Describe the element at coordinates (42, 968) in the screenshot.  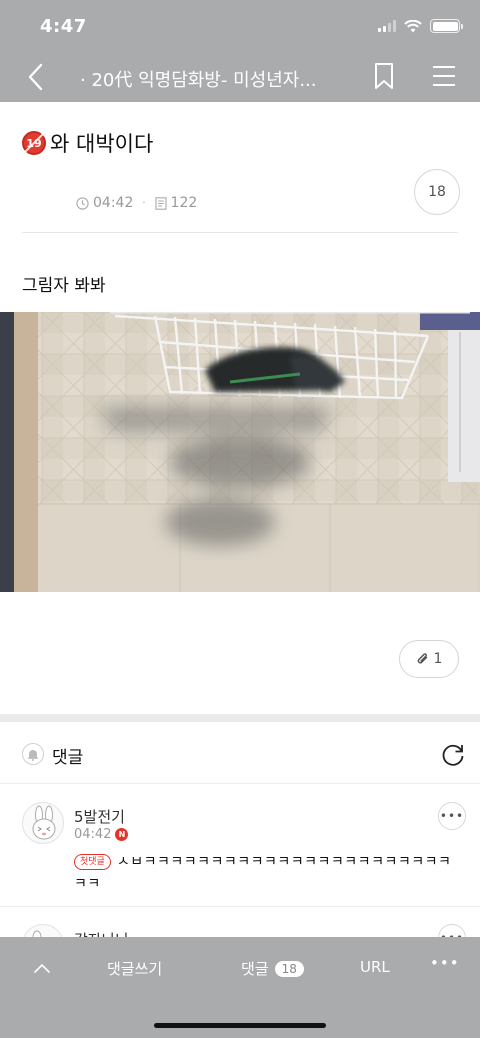
I see `chevron-up-icon` at that location.